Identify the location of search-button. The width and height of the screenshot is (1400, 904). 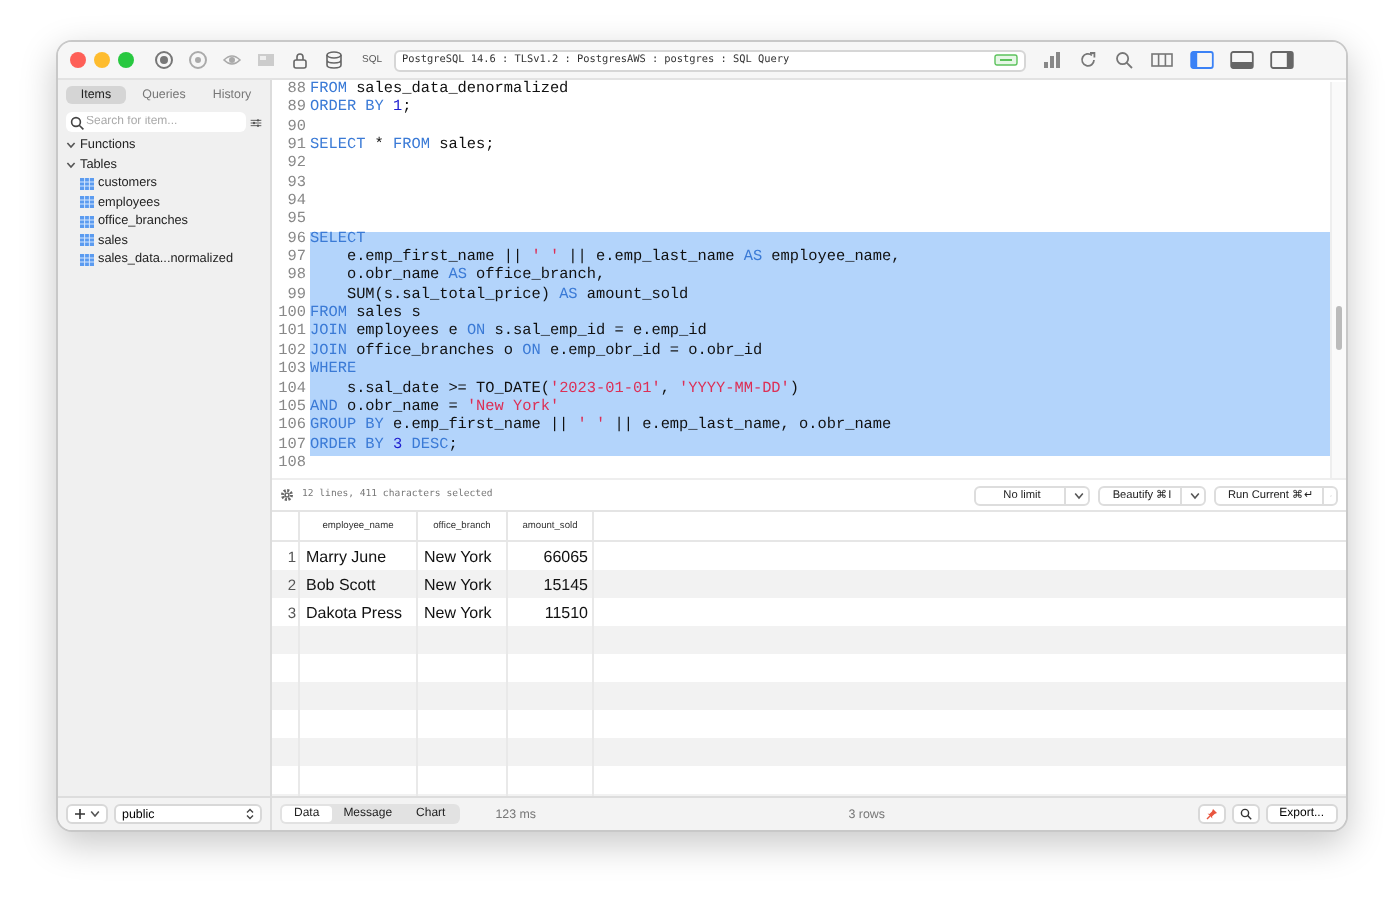
(1245, 814).